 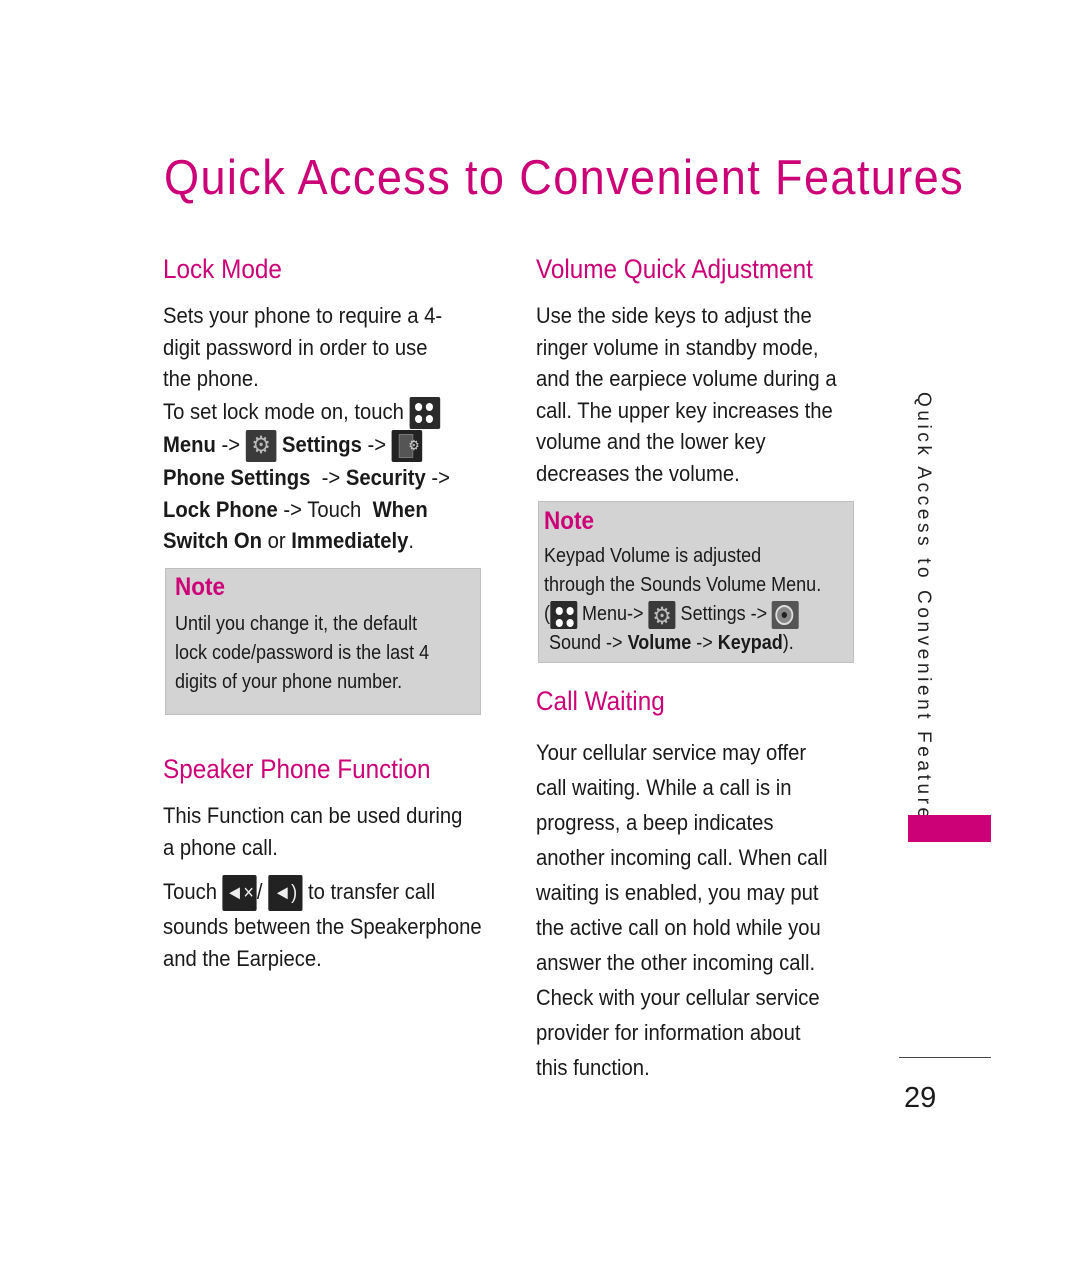 I want to click on speaker-on-icon: ◄), so click(x=285, y=893).